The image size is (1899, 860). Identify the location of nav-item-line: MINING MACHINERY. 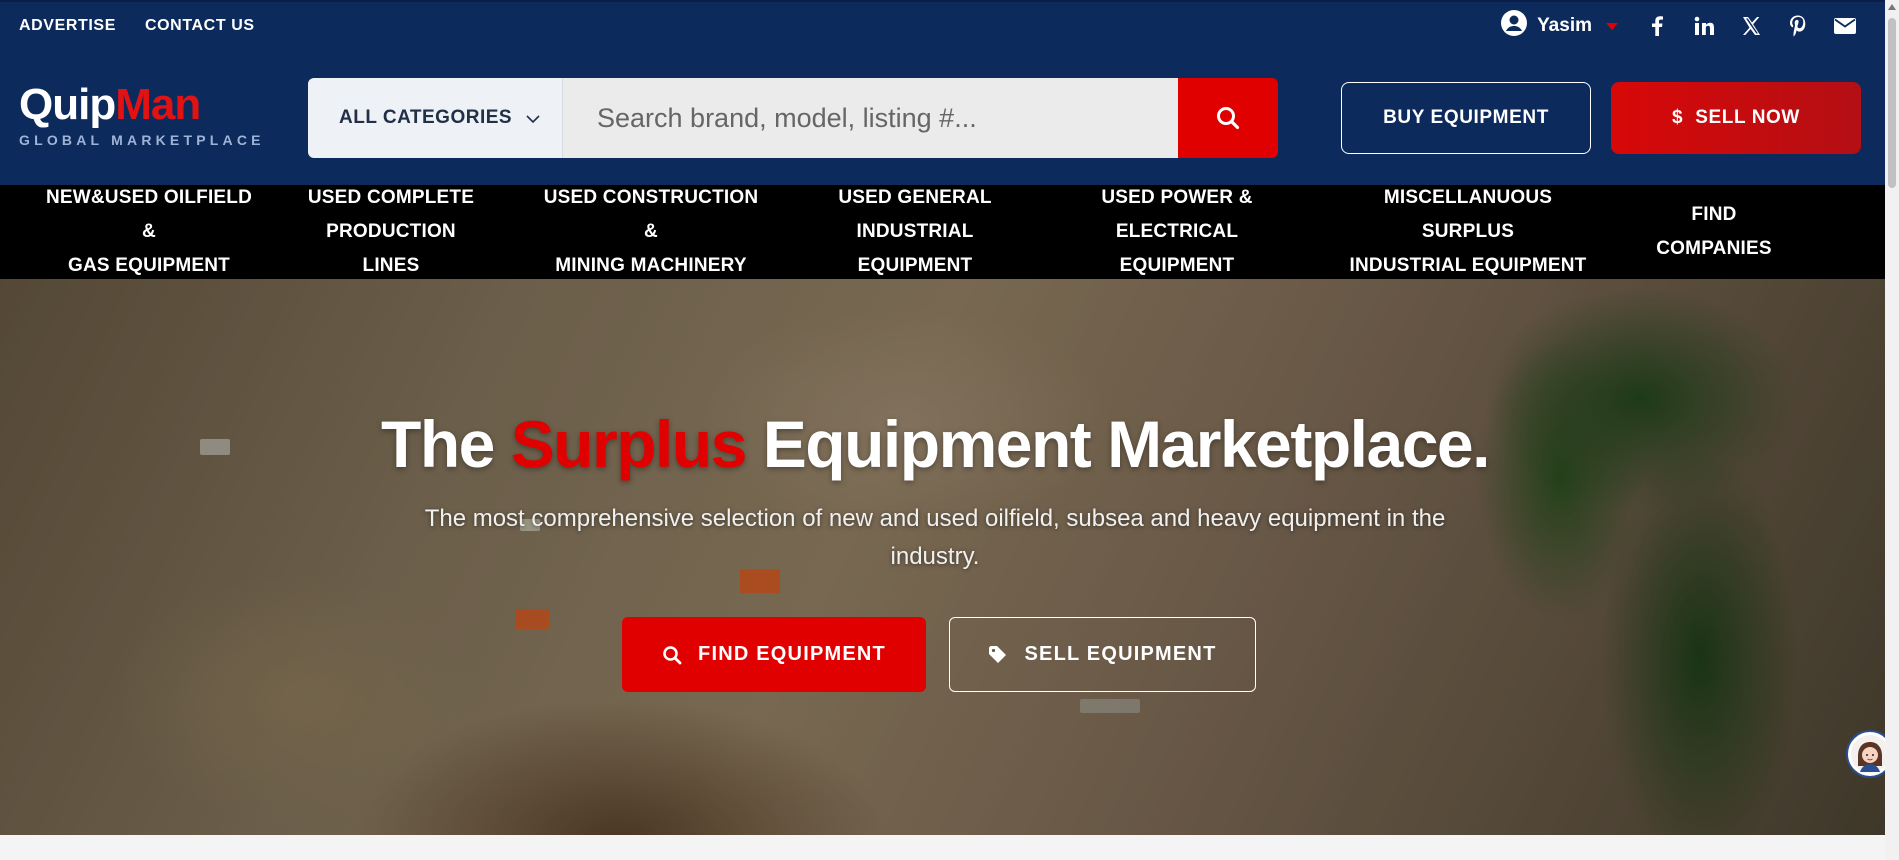
(651, 265).